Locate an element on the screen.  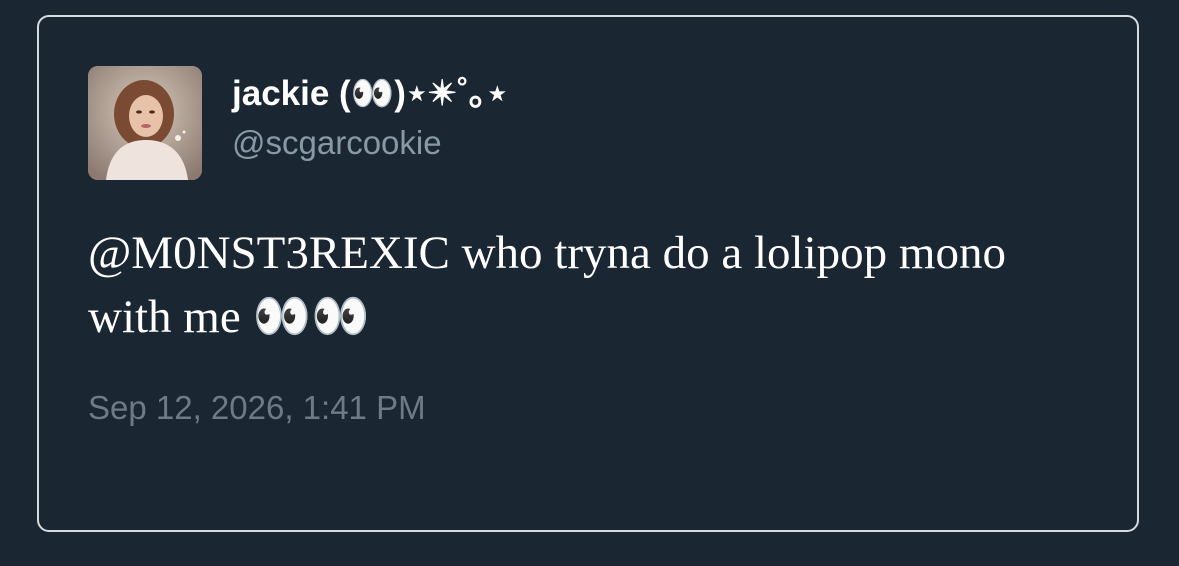
avatar is located at coordinates (145, 123).